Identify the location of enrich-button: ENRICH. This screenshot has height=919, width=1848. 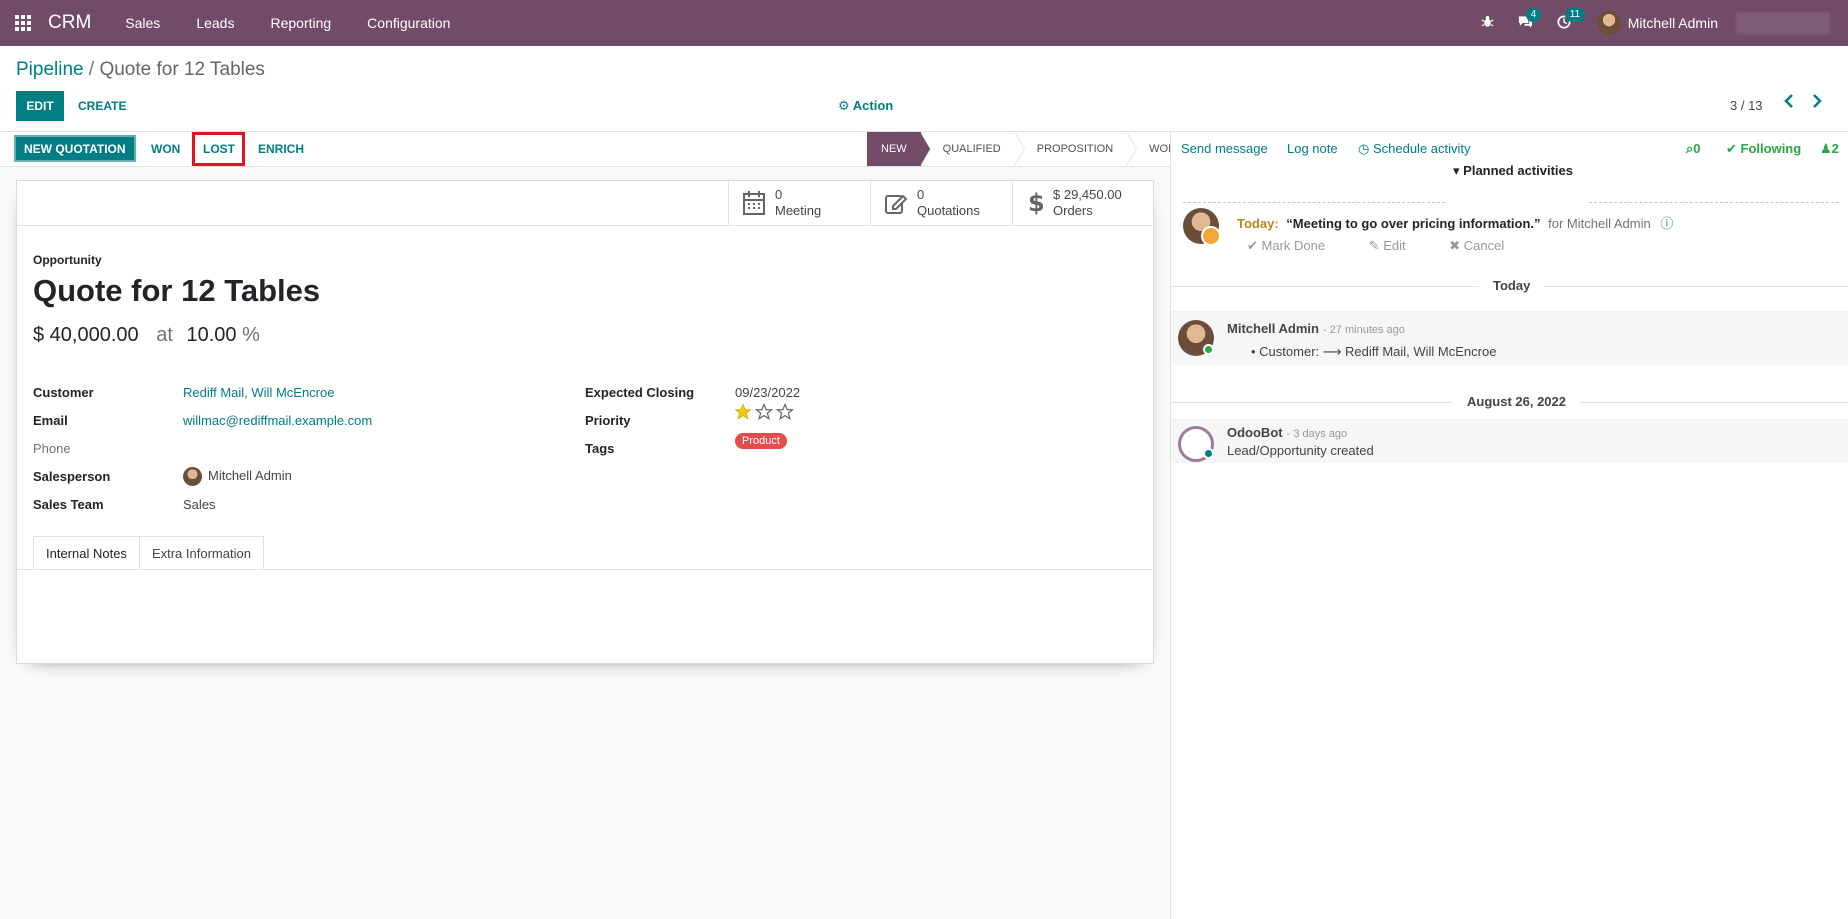
(281, 149).